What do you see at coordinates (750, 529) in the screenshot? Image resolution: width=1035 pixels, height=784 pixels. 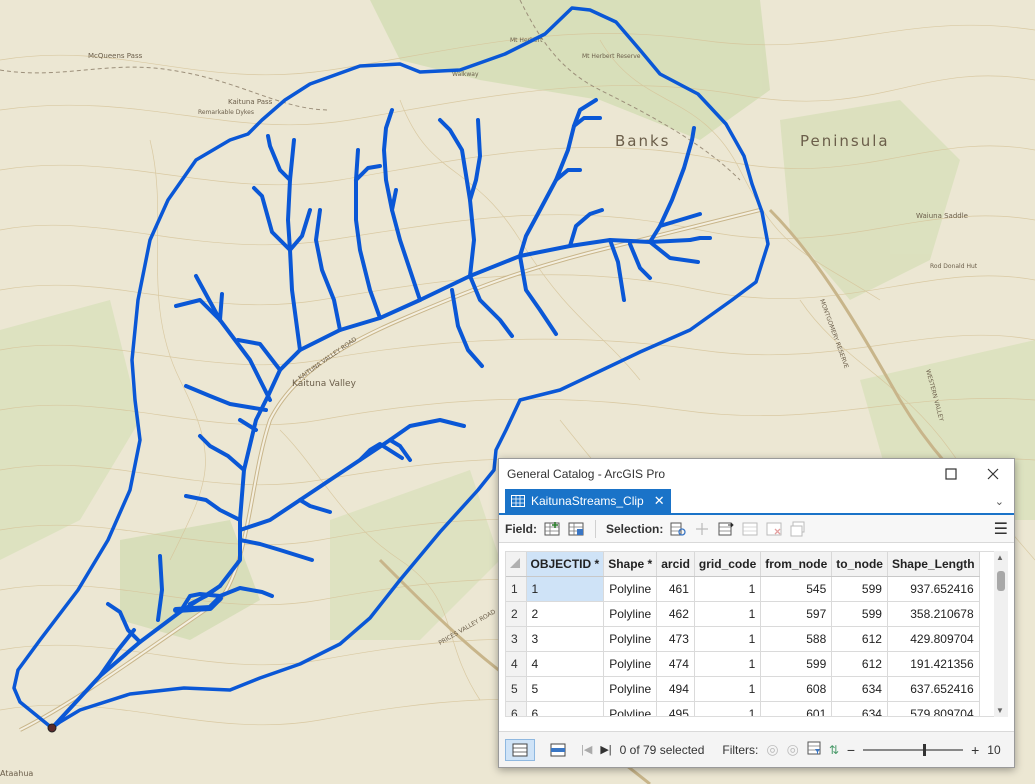 I see `clear-selection-icon` at bounding box center [750, 529].